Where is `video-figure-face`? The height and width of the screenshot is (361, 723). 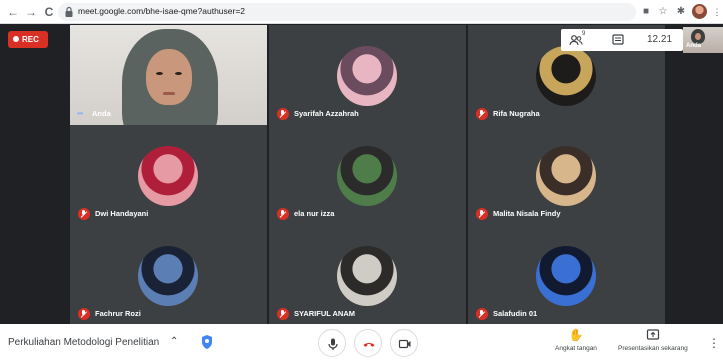 video-figure-face is located at coordinates (169, 77).